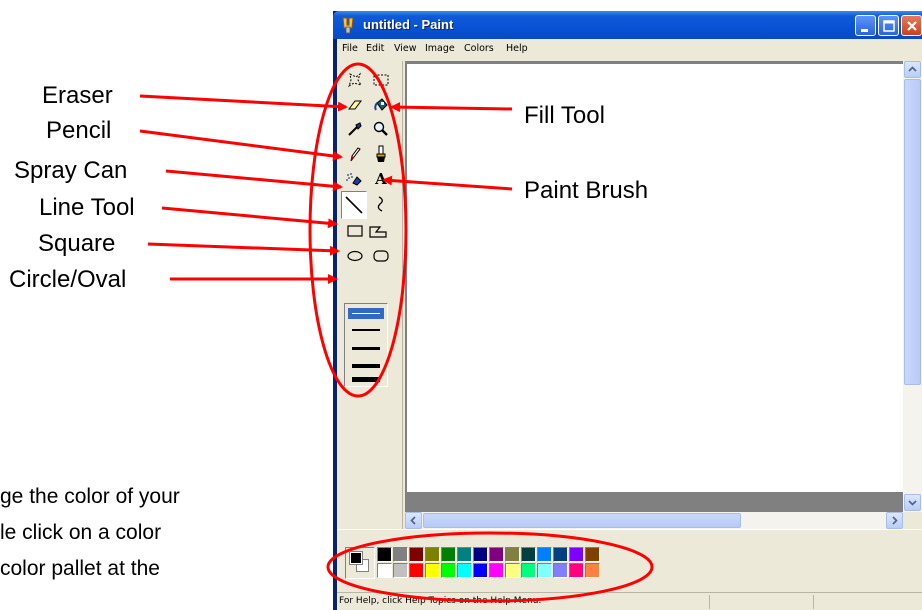 This screenshot has width=922, height=610. I want to click on scroll-down-button, so click(912, 502).